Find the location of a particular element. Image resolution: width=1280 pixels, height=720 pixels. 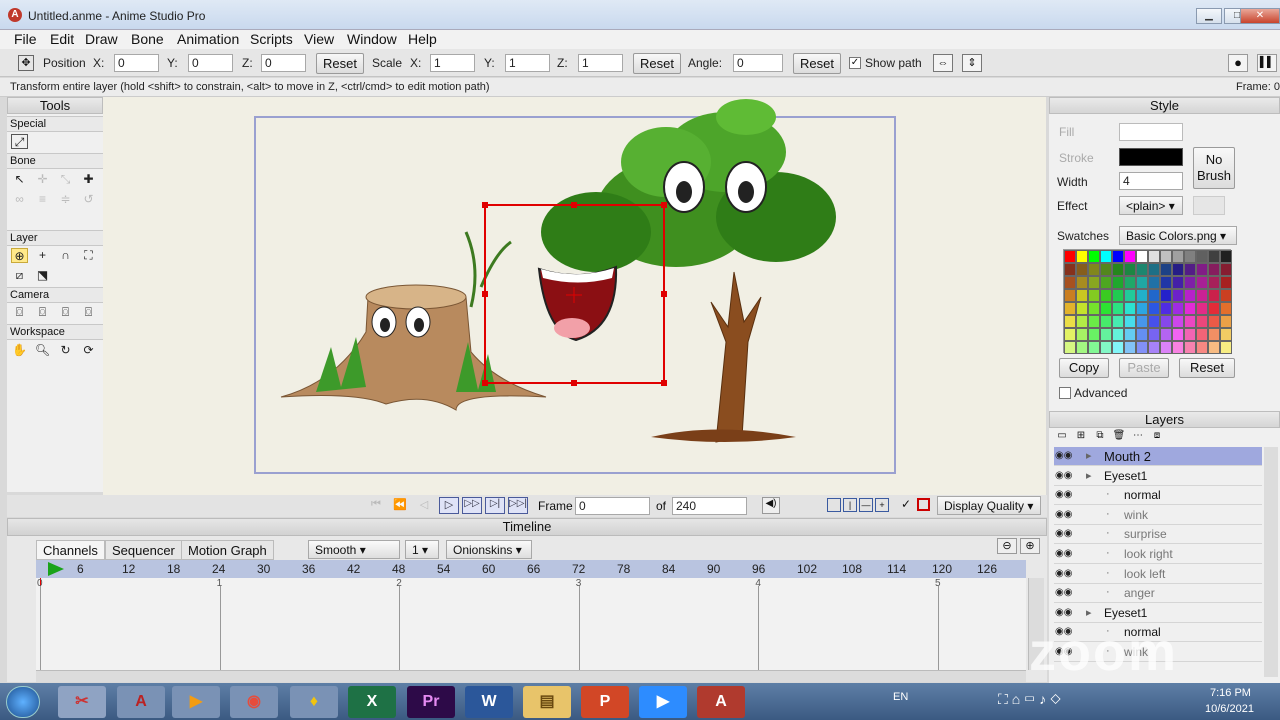

menu-bone: Bone is located at coordinates (147, 39).